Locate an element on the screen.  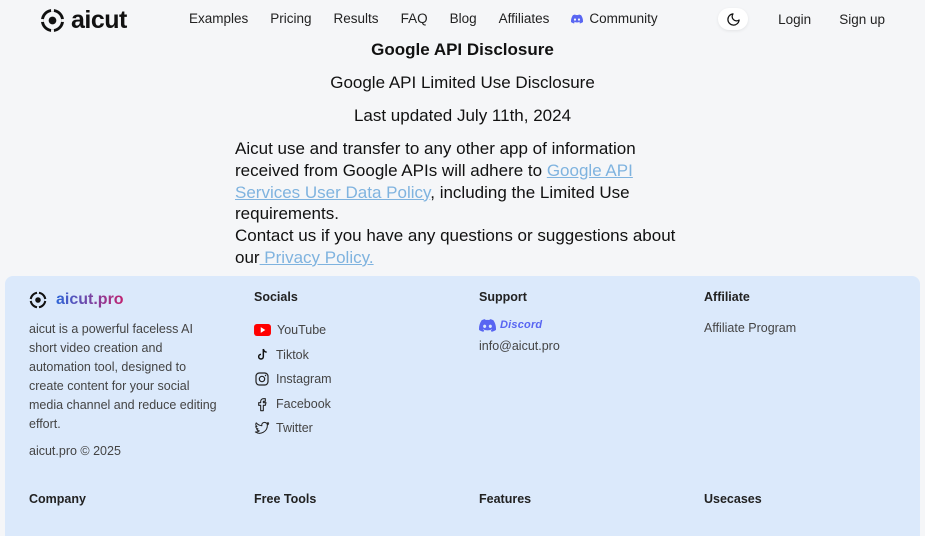
social-twitter-link: Twitter is located at coordinates (293, 428).